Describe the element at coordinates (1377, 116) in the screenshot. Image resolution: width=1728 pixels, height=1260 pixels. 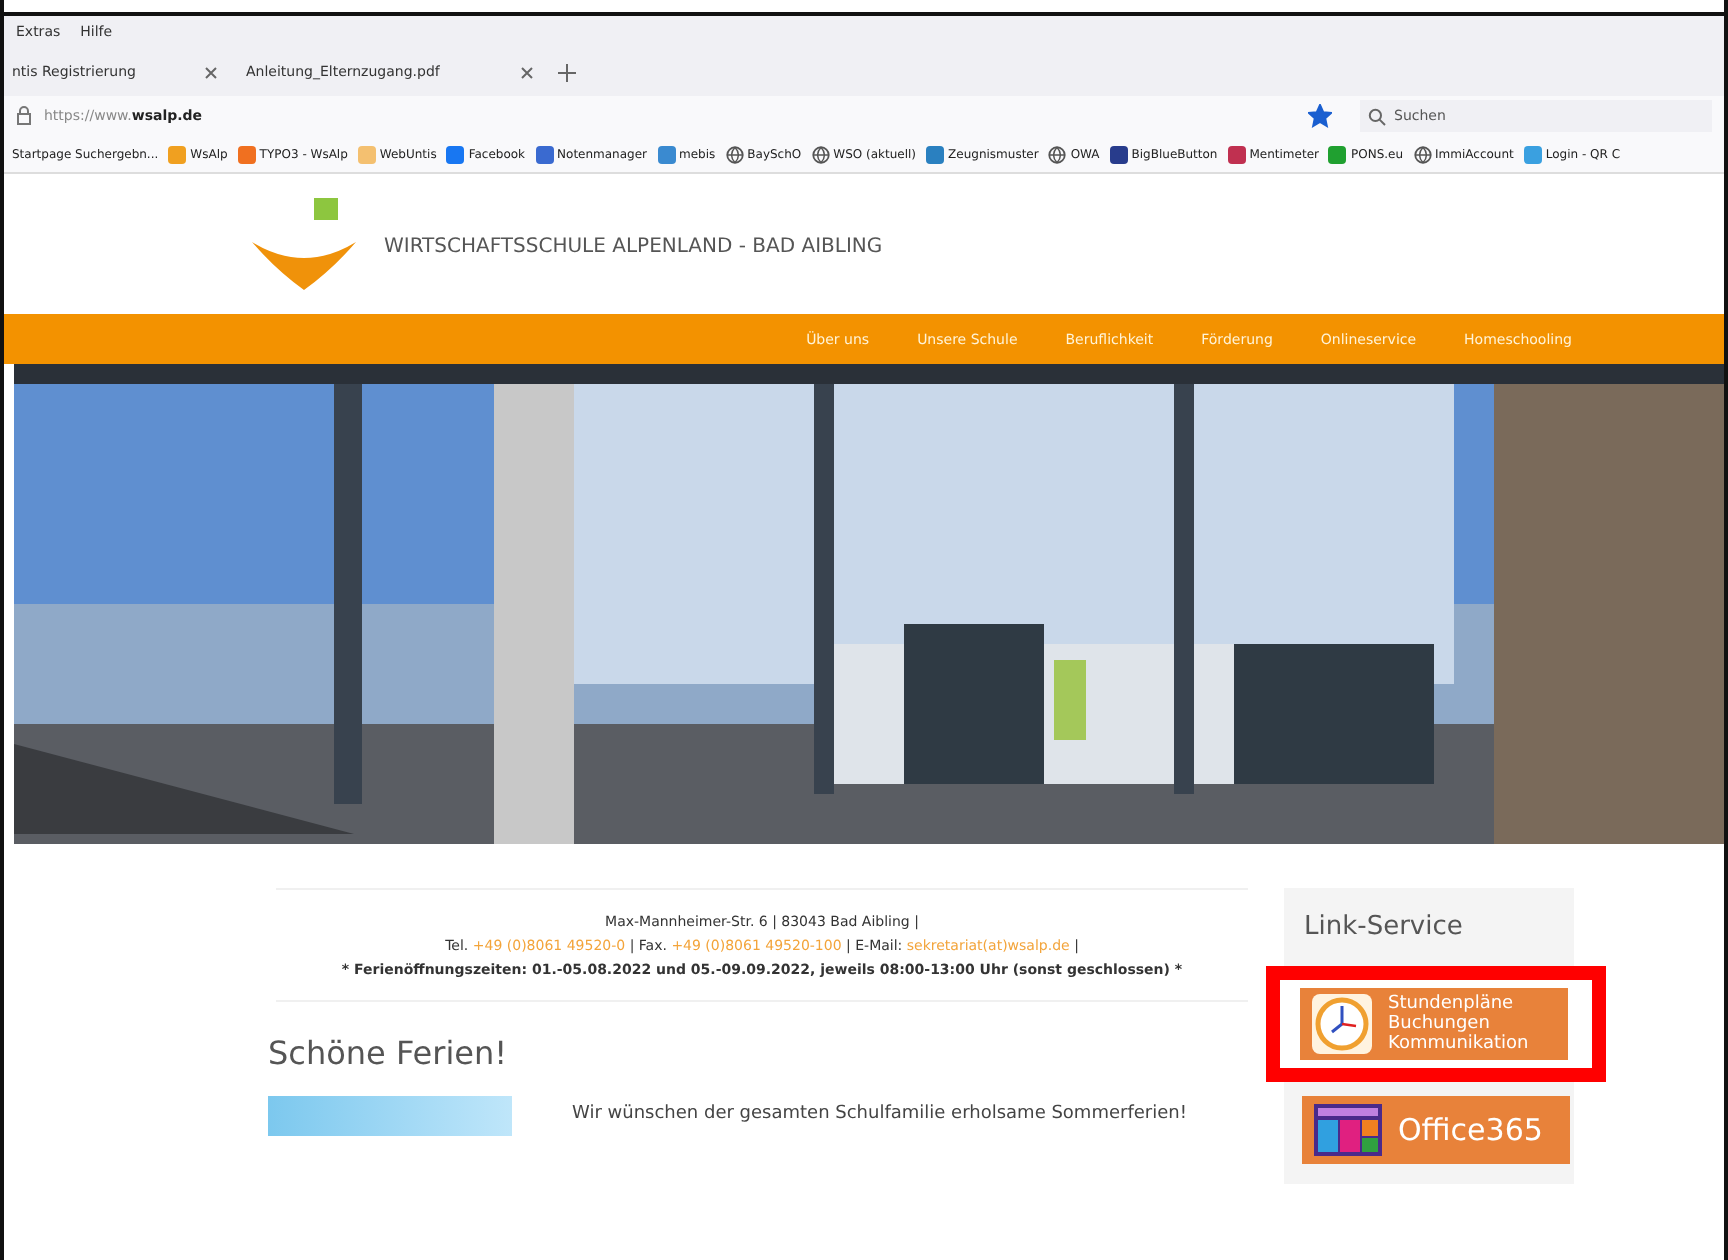
I see `search-icon` at that location.